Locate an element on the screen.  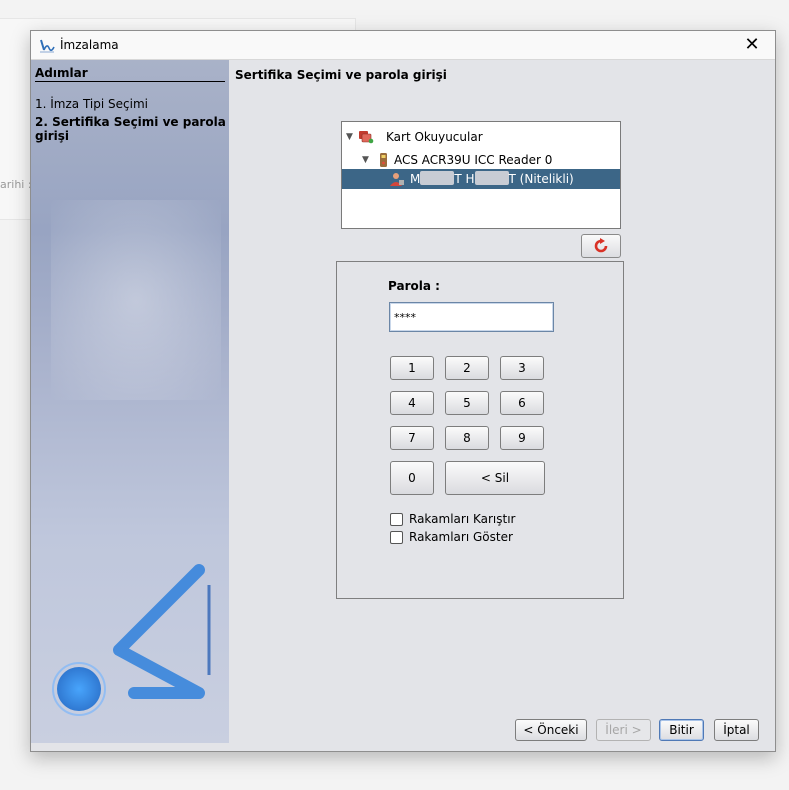
window-title: İmzalama is located at coordinates (89, 45).